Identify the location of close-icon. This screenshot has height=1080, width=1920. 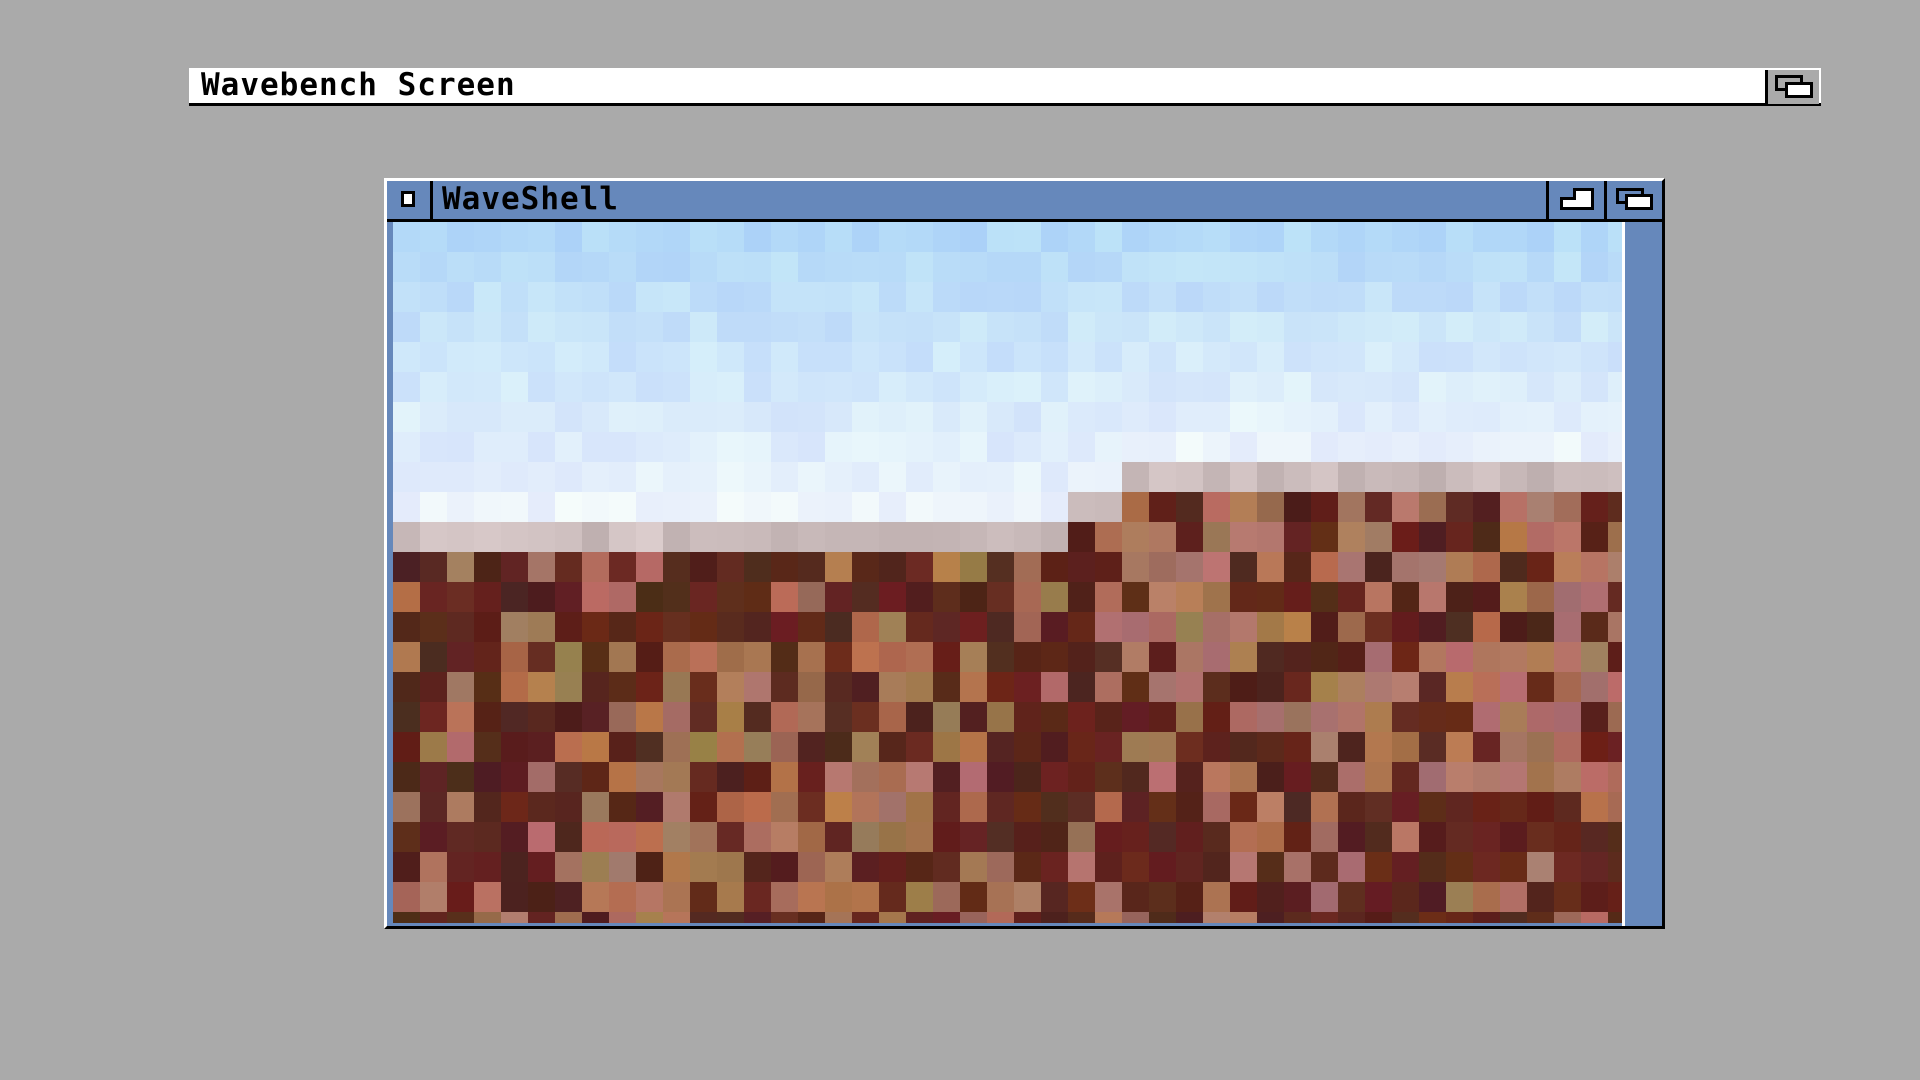
(410, 200).